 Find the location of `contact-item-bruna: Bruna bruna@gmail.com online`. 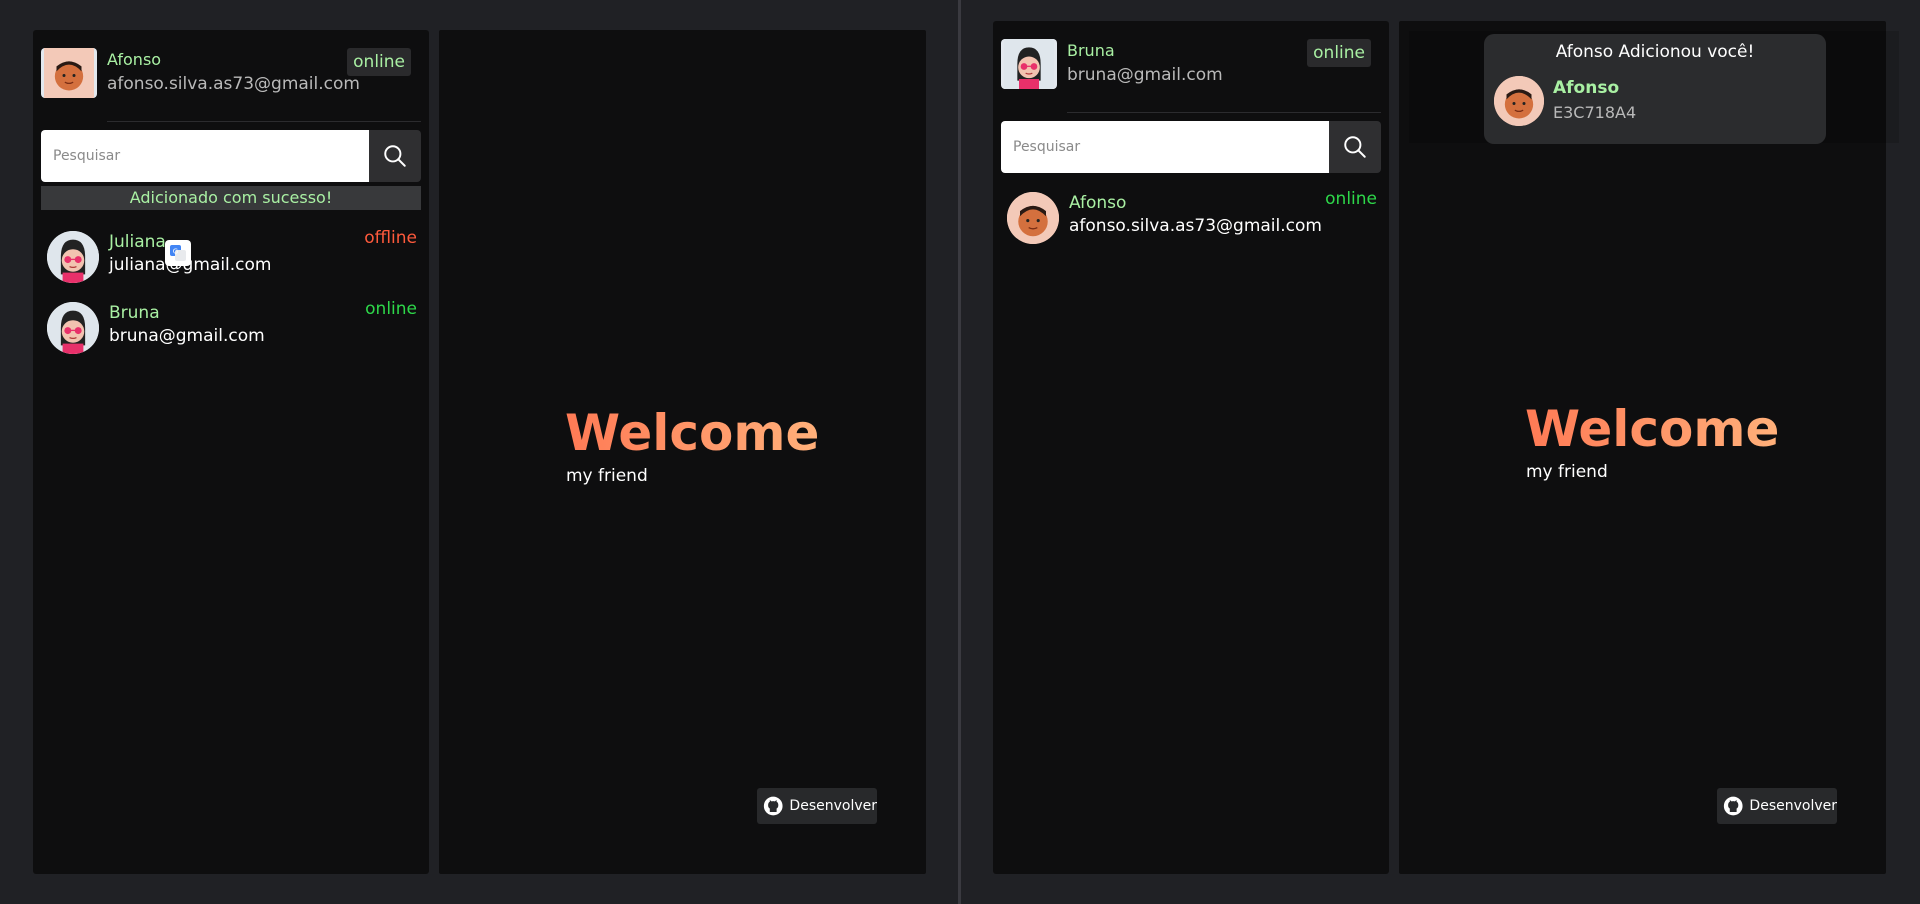

contact-item-bruna: Bruna bruna@gmail.com online is located at coordinates (232, 327).